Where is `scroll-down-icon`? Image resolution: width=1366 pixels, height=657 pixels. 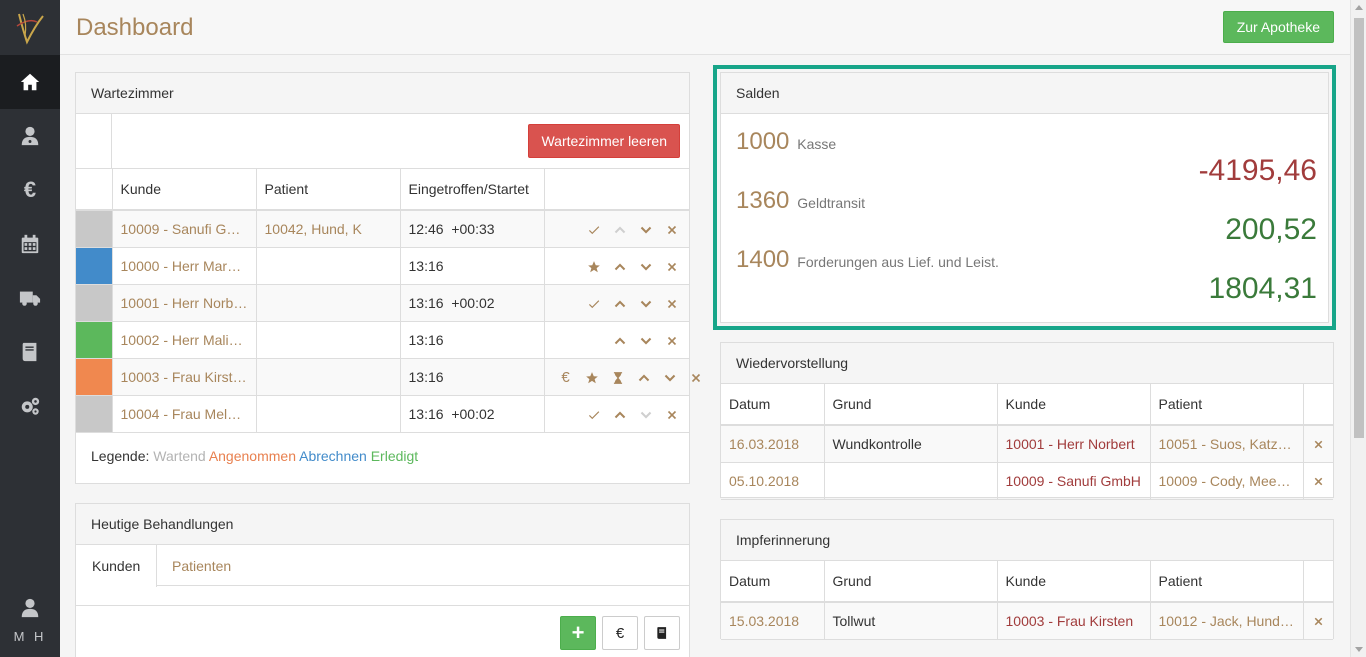
scroll-down-icon is located at coordinates (1359, 649).